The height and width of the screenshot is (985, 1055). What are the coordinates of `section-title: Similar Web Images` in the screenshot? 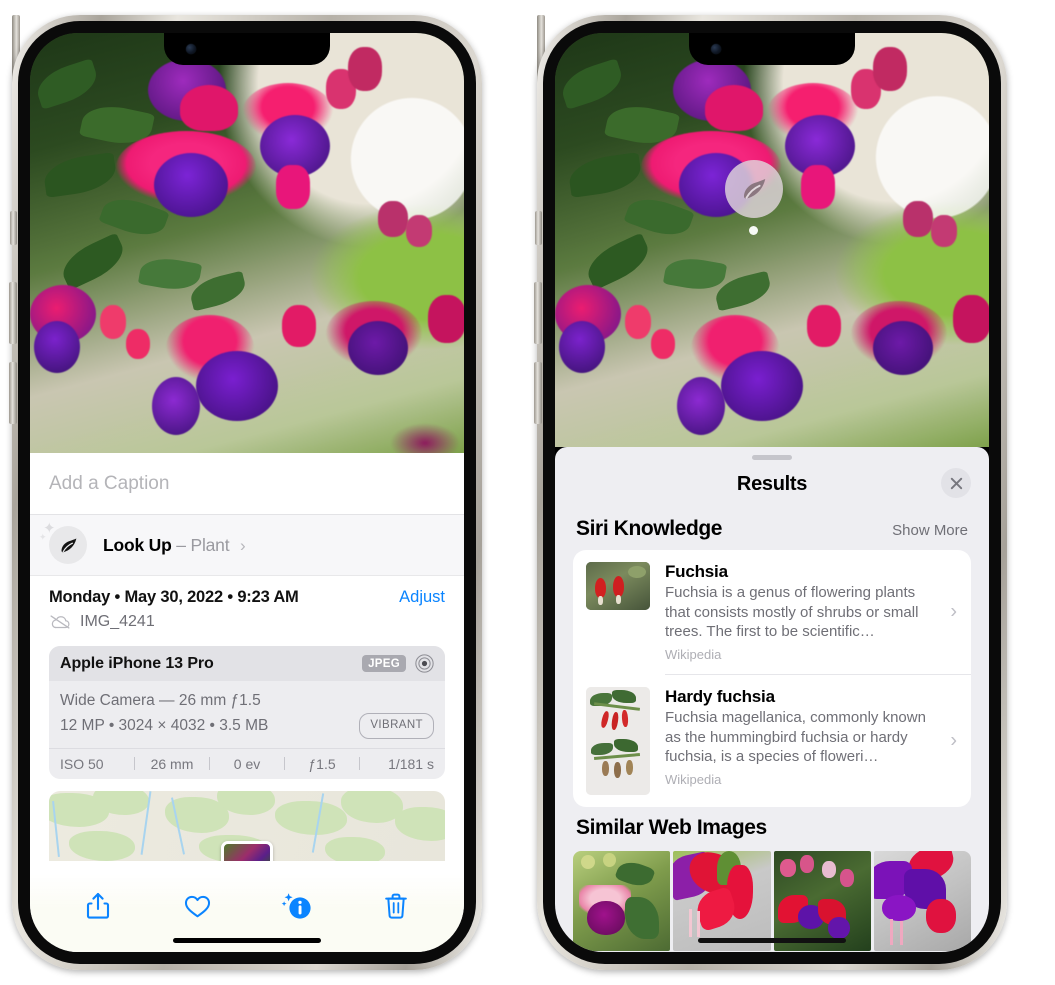 It's located at (671, 827).